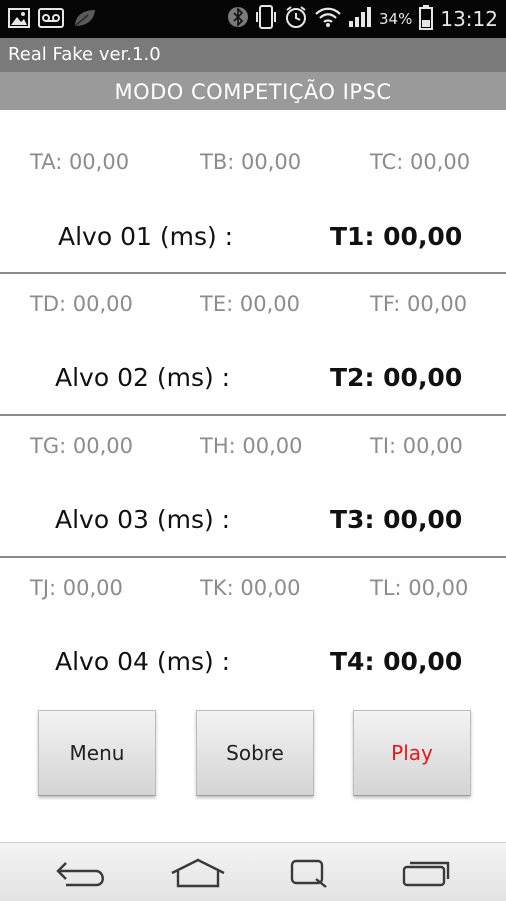 This screenshot has height=901, width=506. Describe the element at coordinates (253, 91) in the screenshot. I see `mode-header: MODO COMPETIÇÃO IPSC` at that location.